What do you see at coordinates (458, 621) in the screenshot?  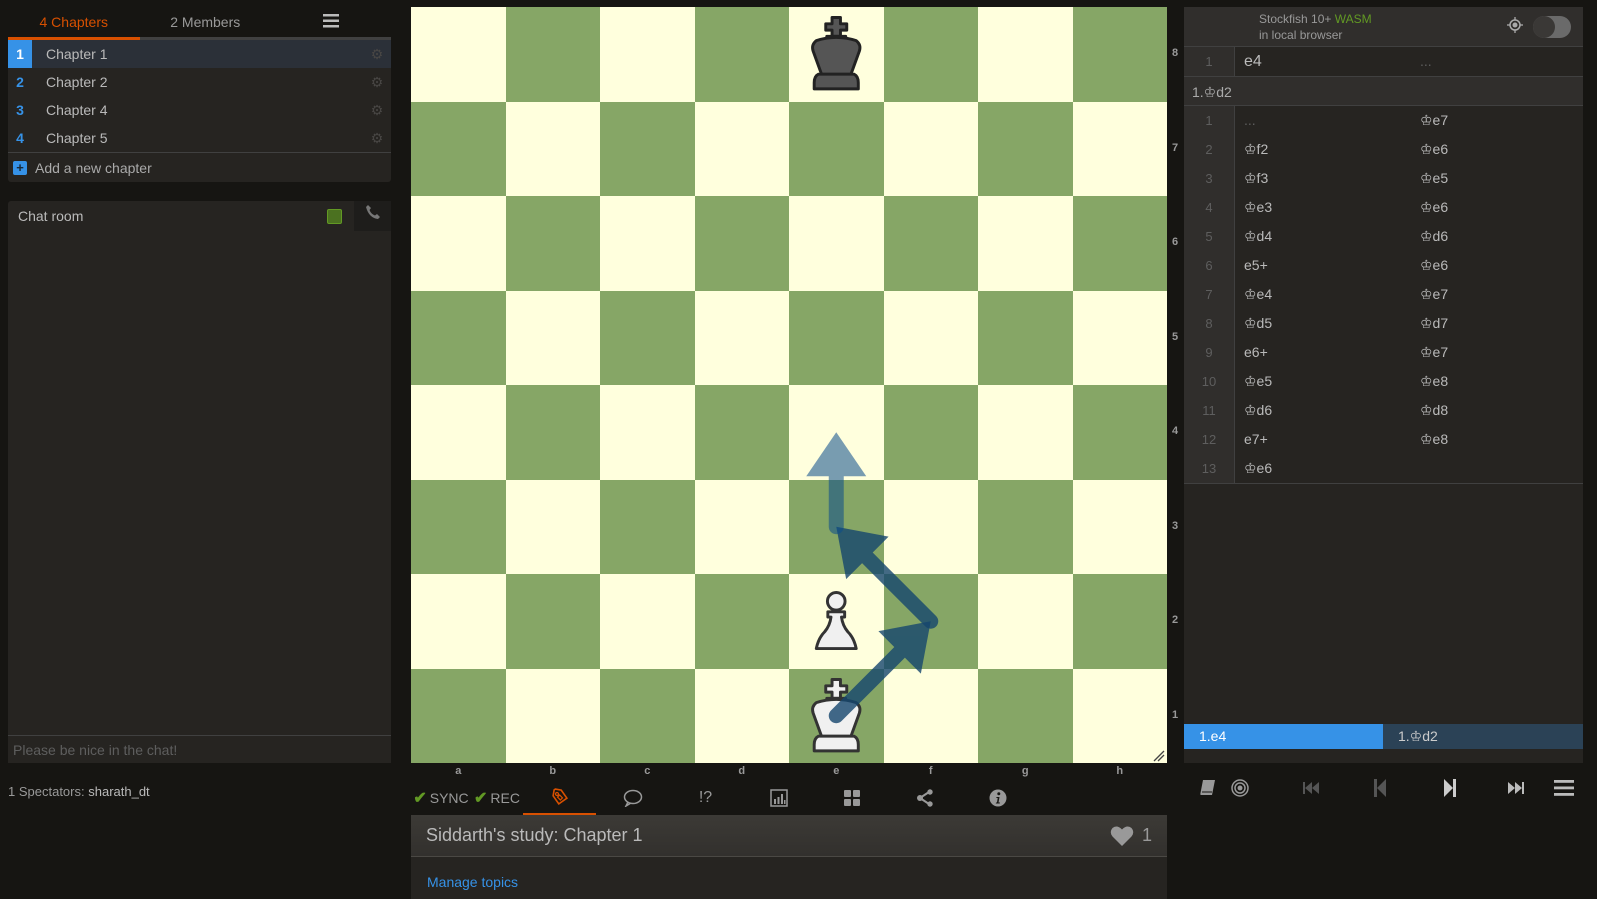 I see `square-a2` at bounding box center [458, 621].